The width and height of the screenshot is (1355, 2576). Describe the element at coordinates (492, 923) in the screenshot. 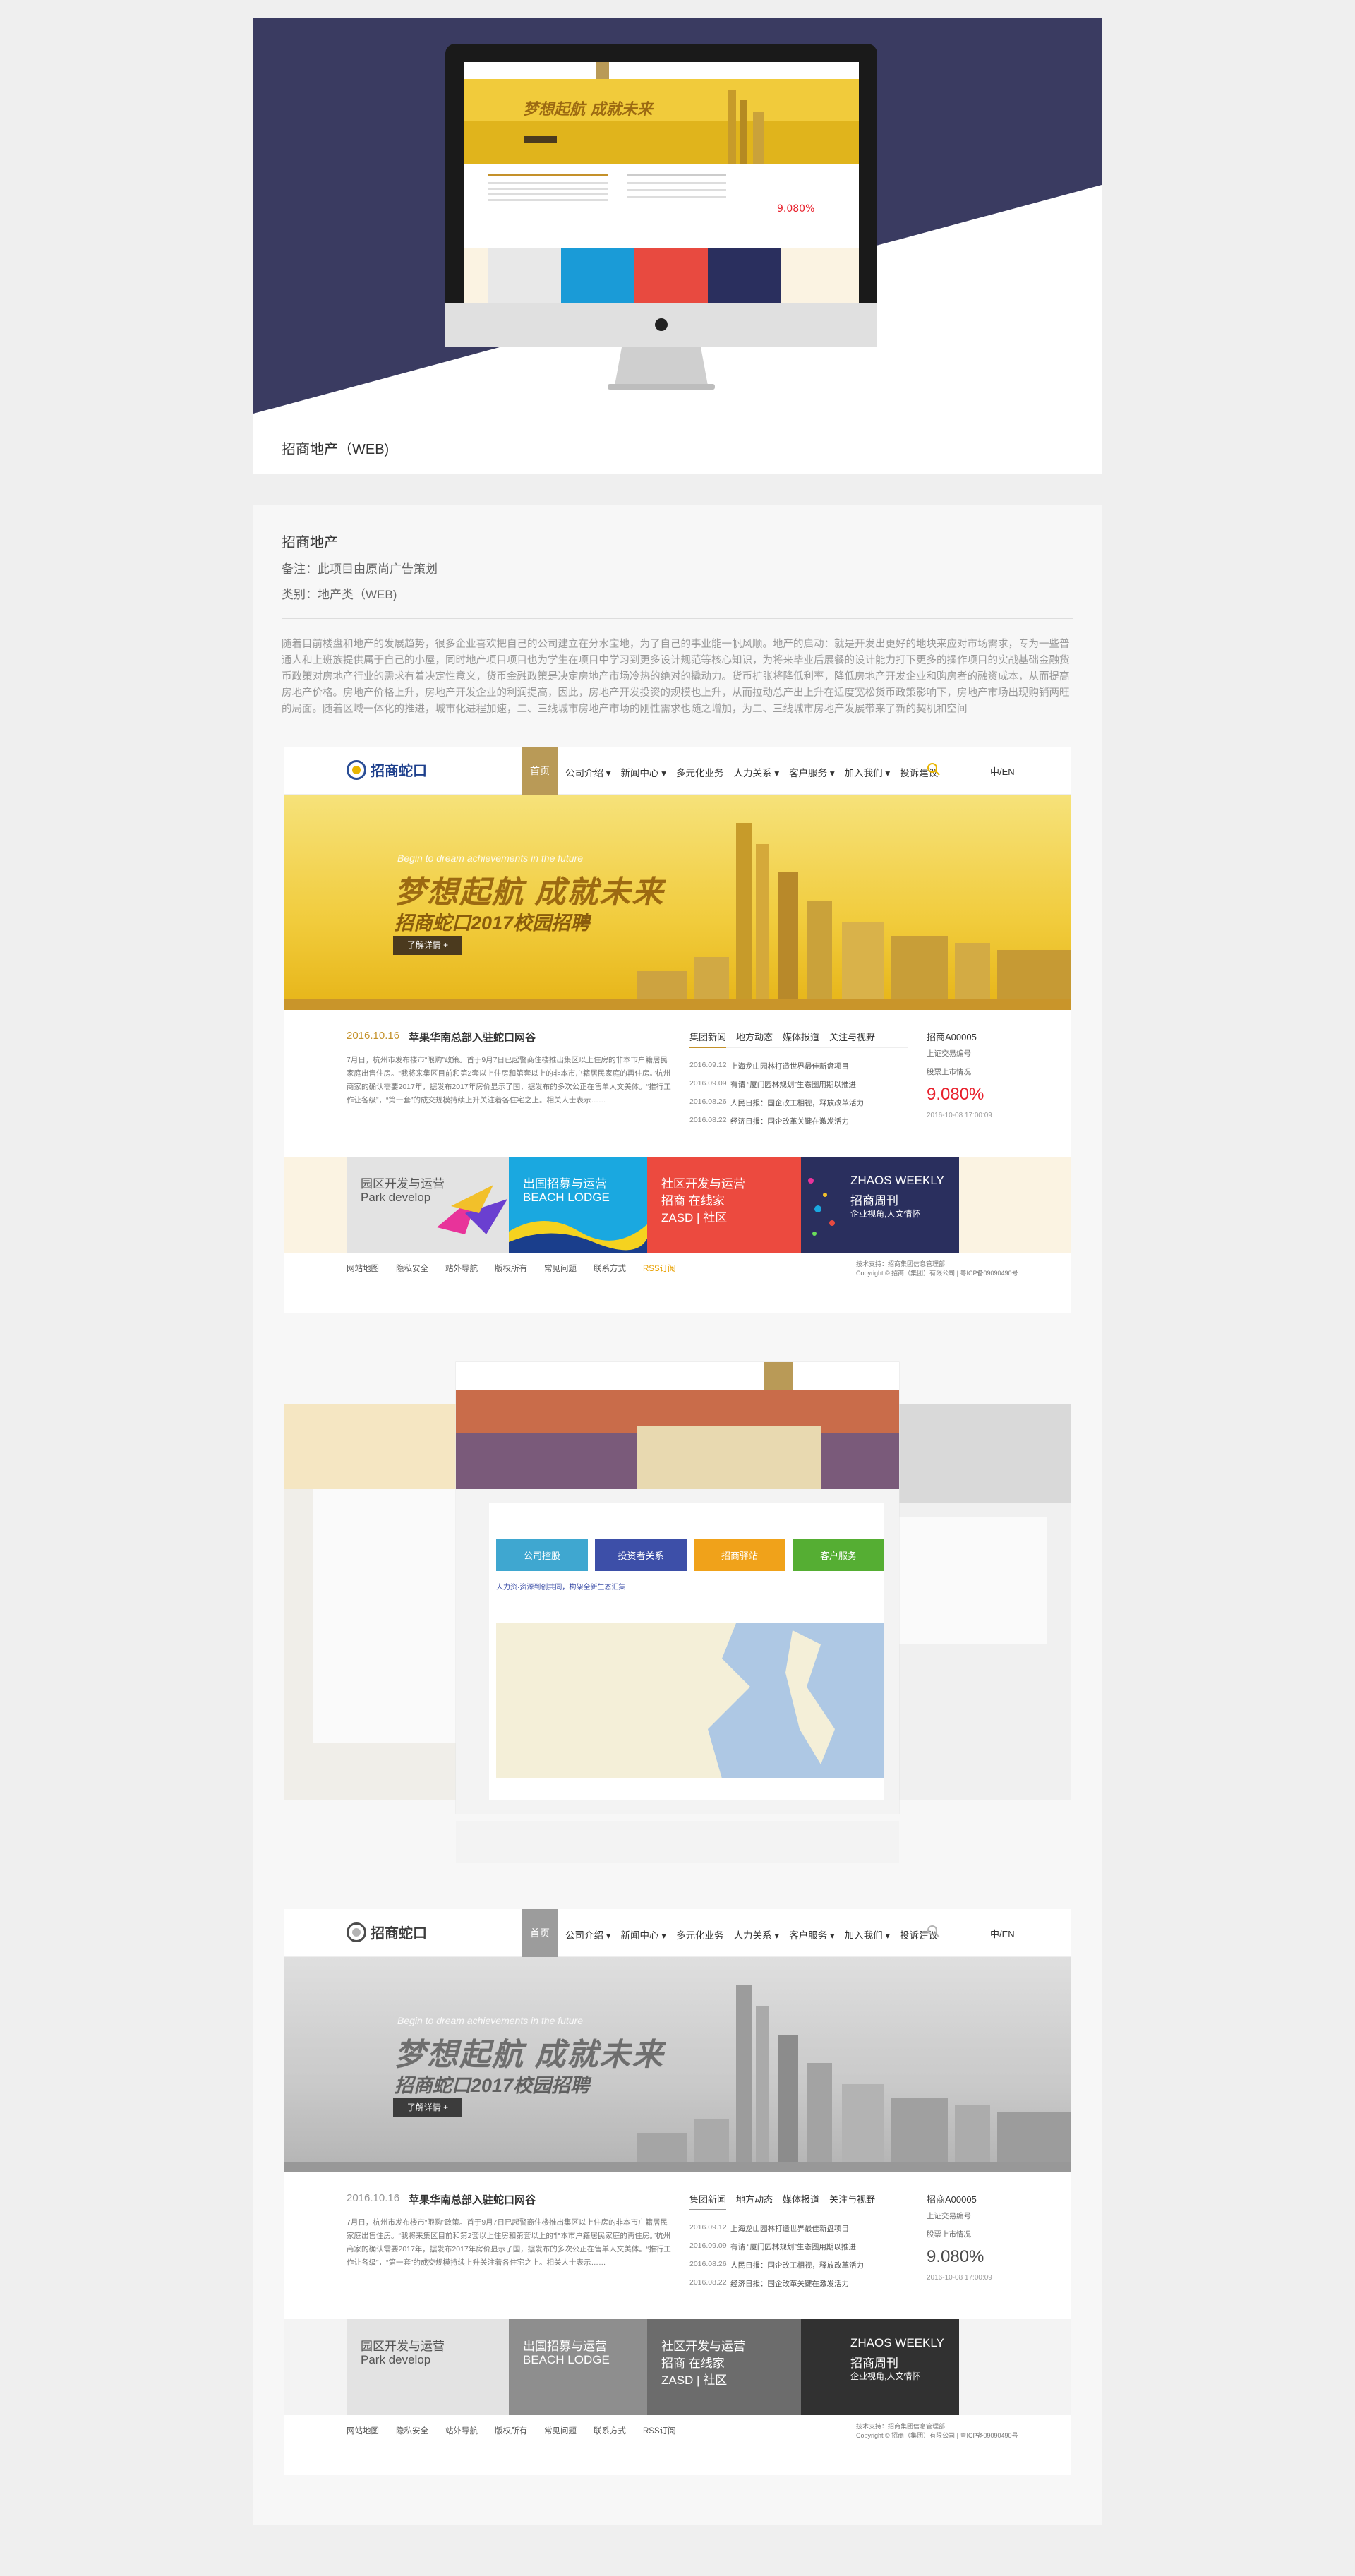

I see `banner-slogan: 招商蛇口2017校园招聘` at that location.